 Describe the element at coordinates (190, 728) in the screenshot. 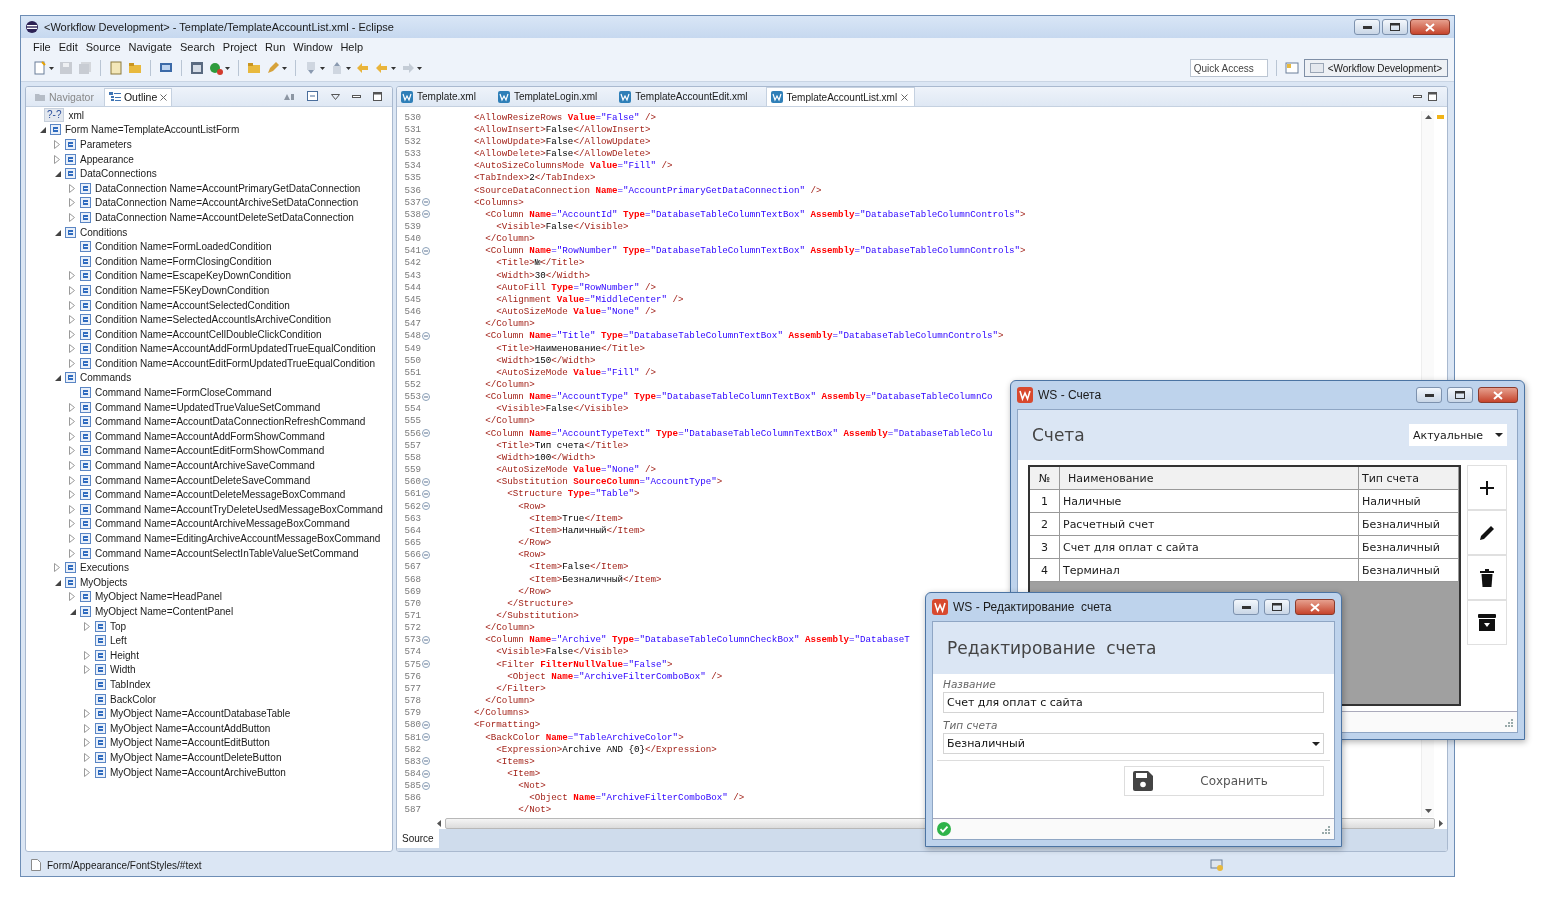

I see `tree-item: MyObject Name=AccountAddButton` at that location.